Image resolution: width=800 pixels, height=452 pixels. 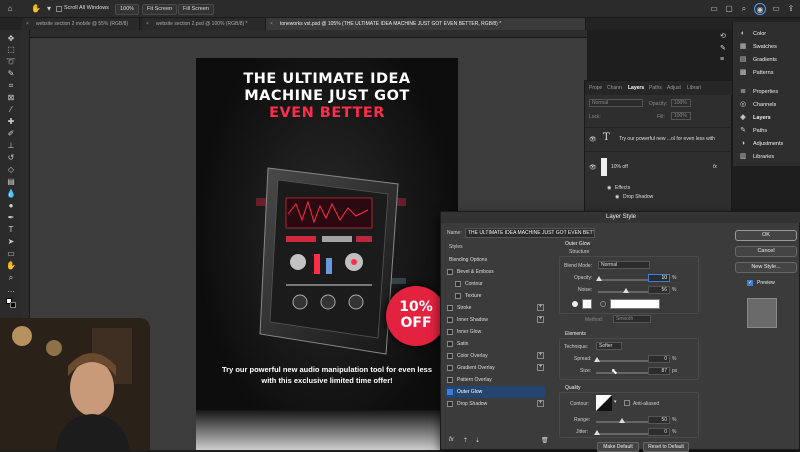 I want to click on brush-settings-icon: ≡, so click(x=722, y=59).